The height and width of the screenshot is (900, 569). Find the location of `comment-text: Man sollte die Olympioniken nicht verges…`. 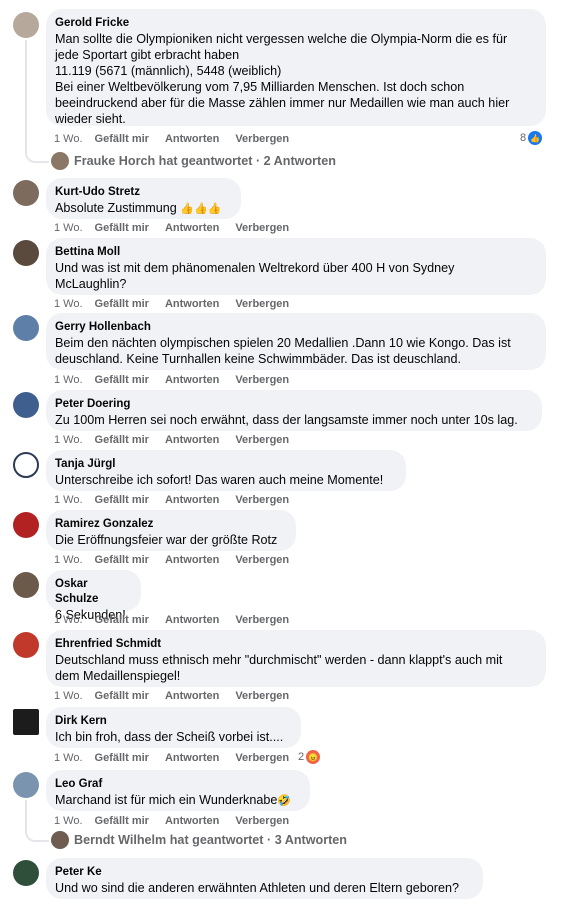

comment-text: Man sollte die Olympioniken nicht verges… is located at coordinates (282, 79).